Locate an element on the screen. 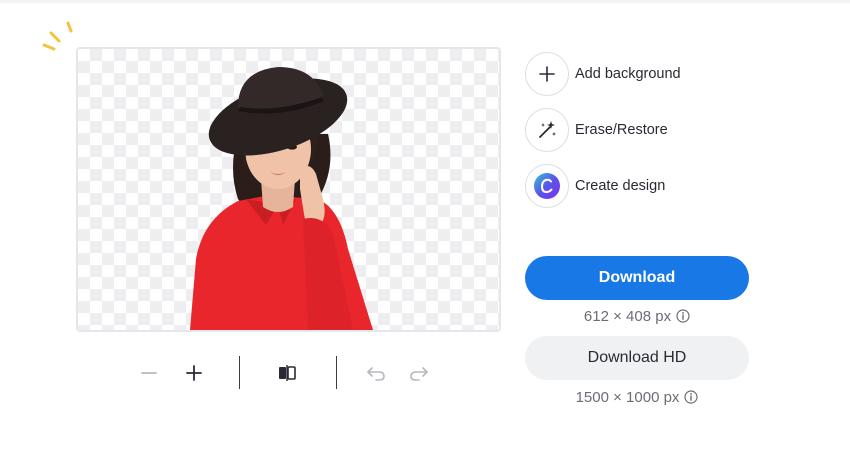 This screenshot has height=455, width=850. sparkle-icon is located at coordinates (57, 36).